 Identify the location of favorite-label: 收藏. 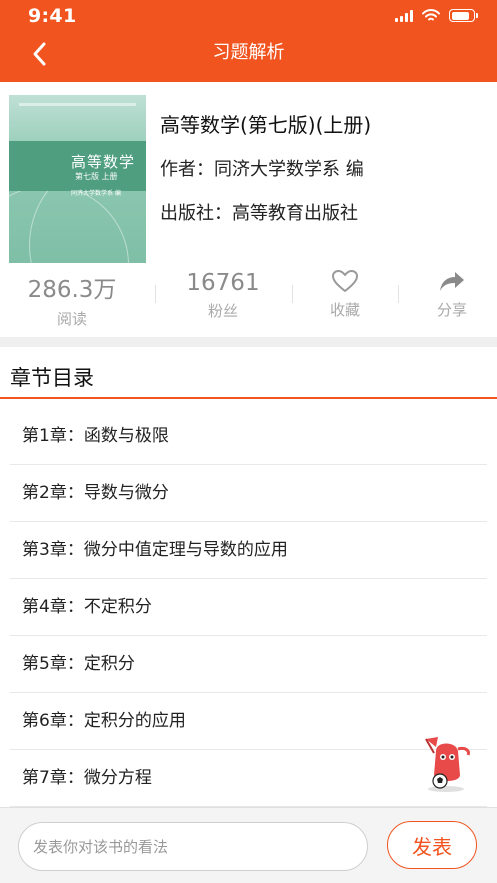
(344, 310).